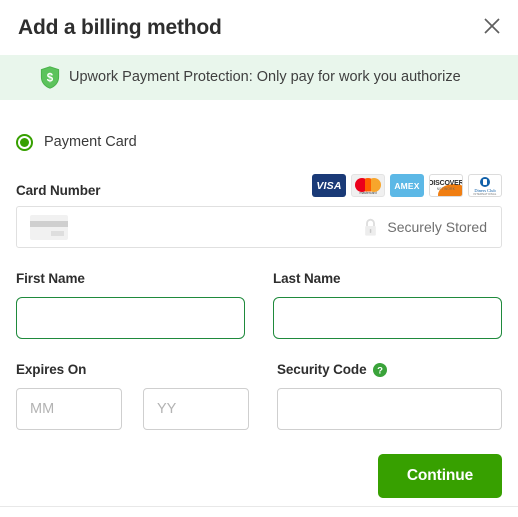  Describe the element at coordinates (387, 279) in the screenshot. I see `last-name-label-row: Last Name` at that location.